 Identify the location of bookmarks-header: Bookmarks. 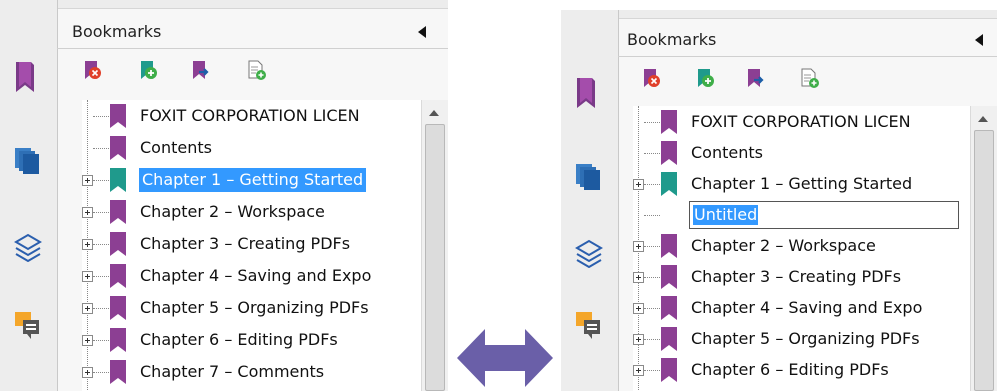
(779, 41).